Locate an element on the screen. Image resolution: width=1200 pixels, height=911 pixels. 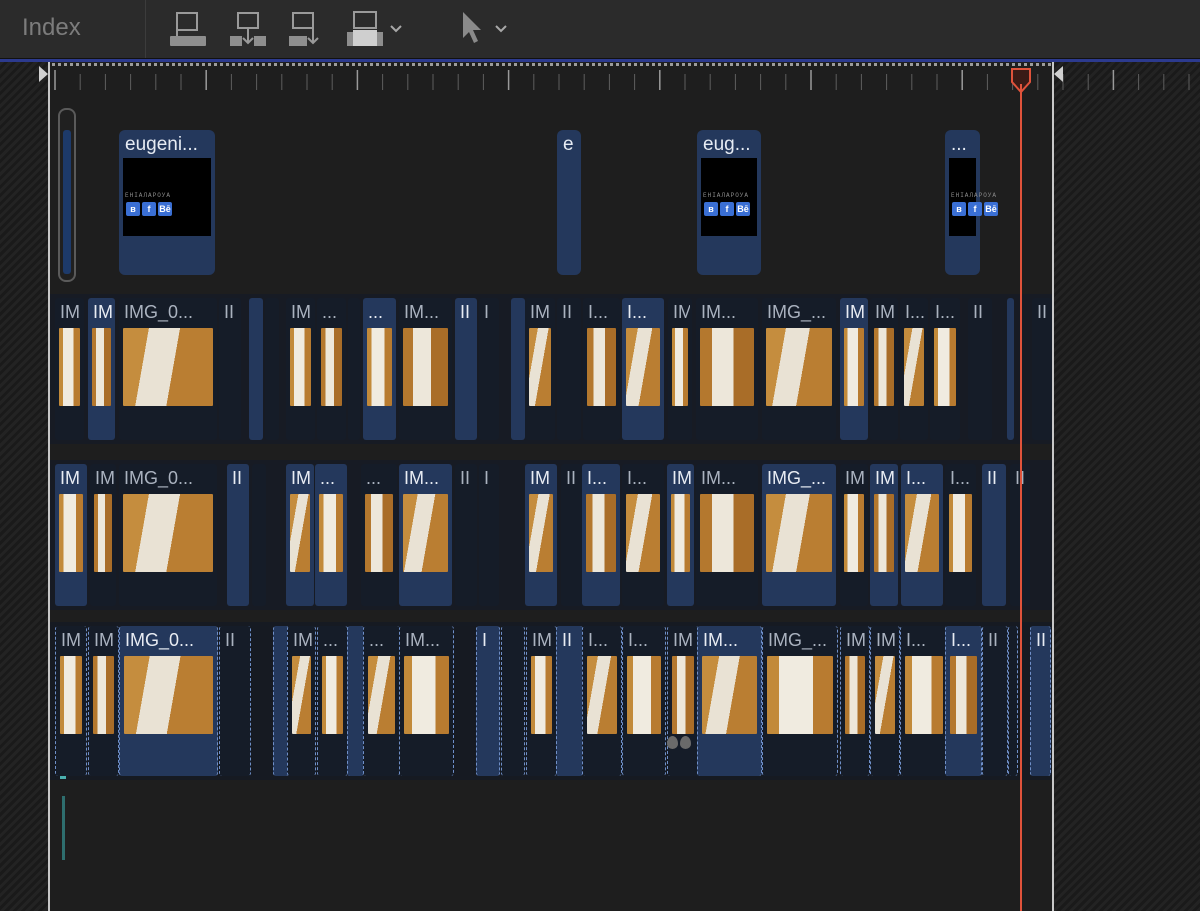
audio-clip is located at coordinates (63, 828).